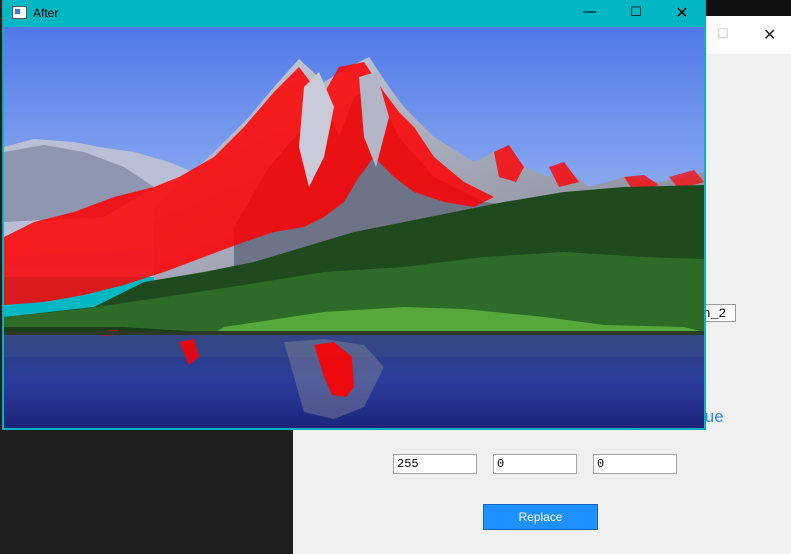  I want to click on red-value-input, so click(435, 464).